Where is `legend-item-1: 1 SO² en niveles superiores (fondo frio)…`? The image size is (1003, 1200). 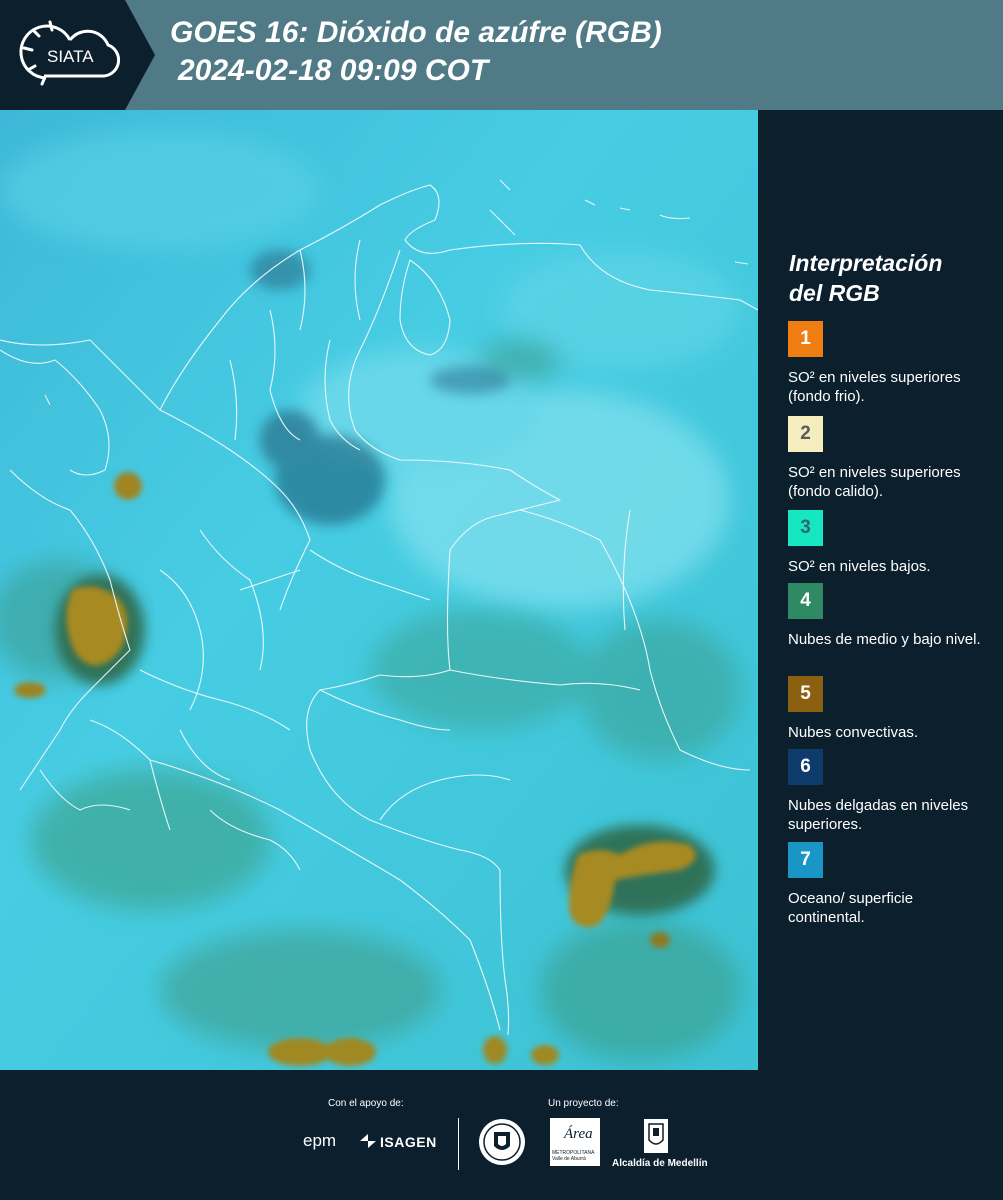 legend-item-1: 1 SO² en niveles superiores (fondo frio)… is located at coordinates (890, 363).